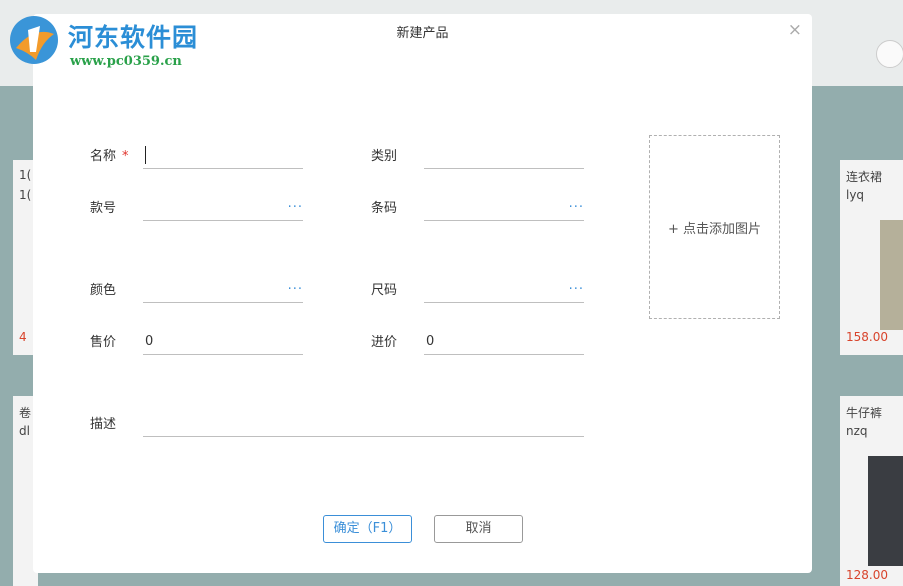  Describe the element at coordinates (295, 207) in the screenshot. I see `style-no-more-button: ···` at that location.